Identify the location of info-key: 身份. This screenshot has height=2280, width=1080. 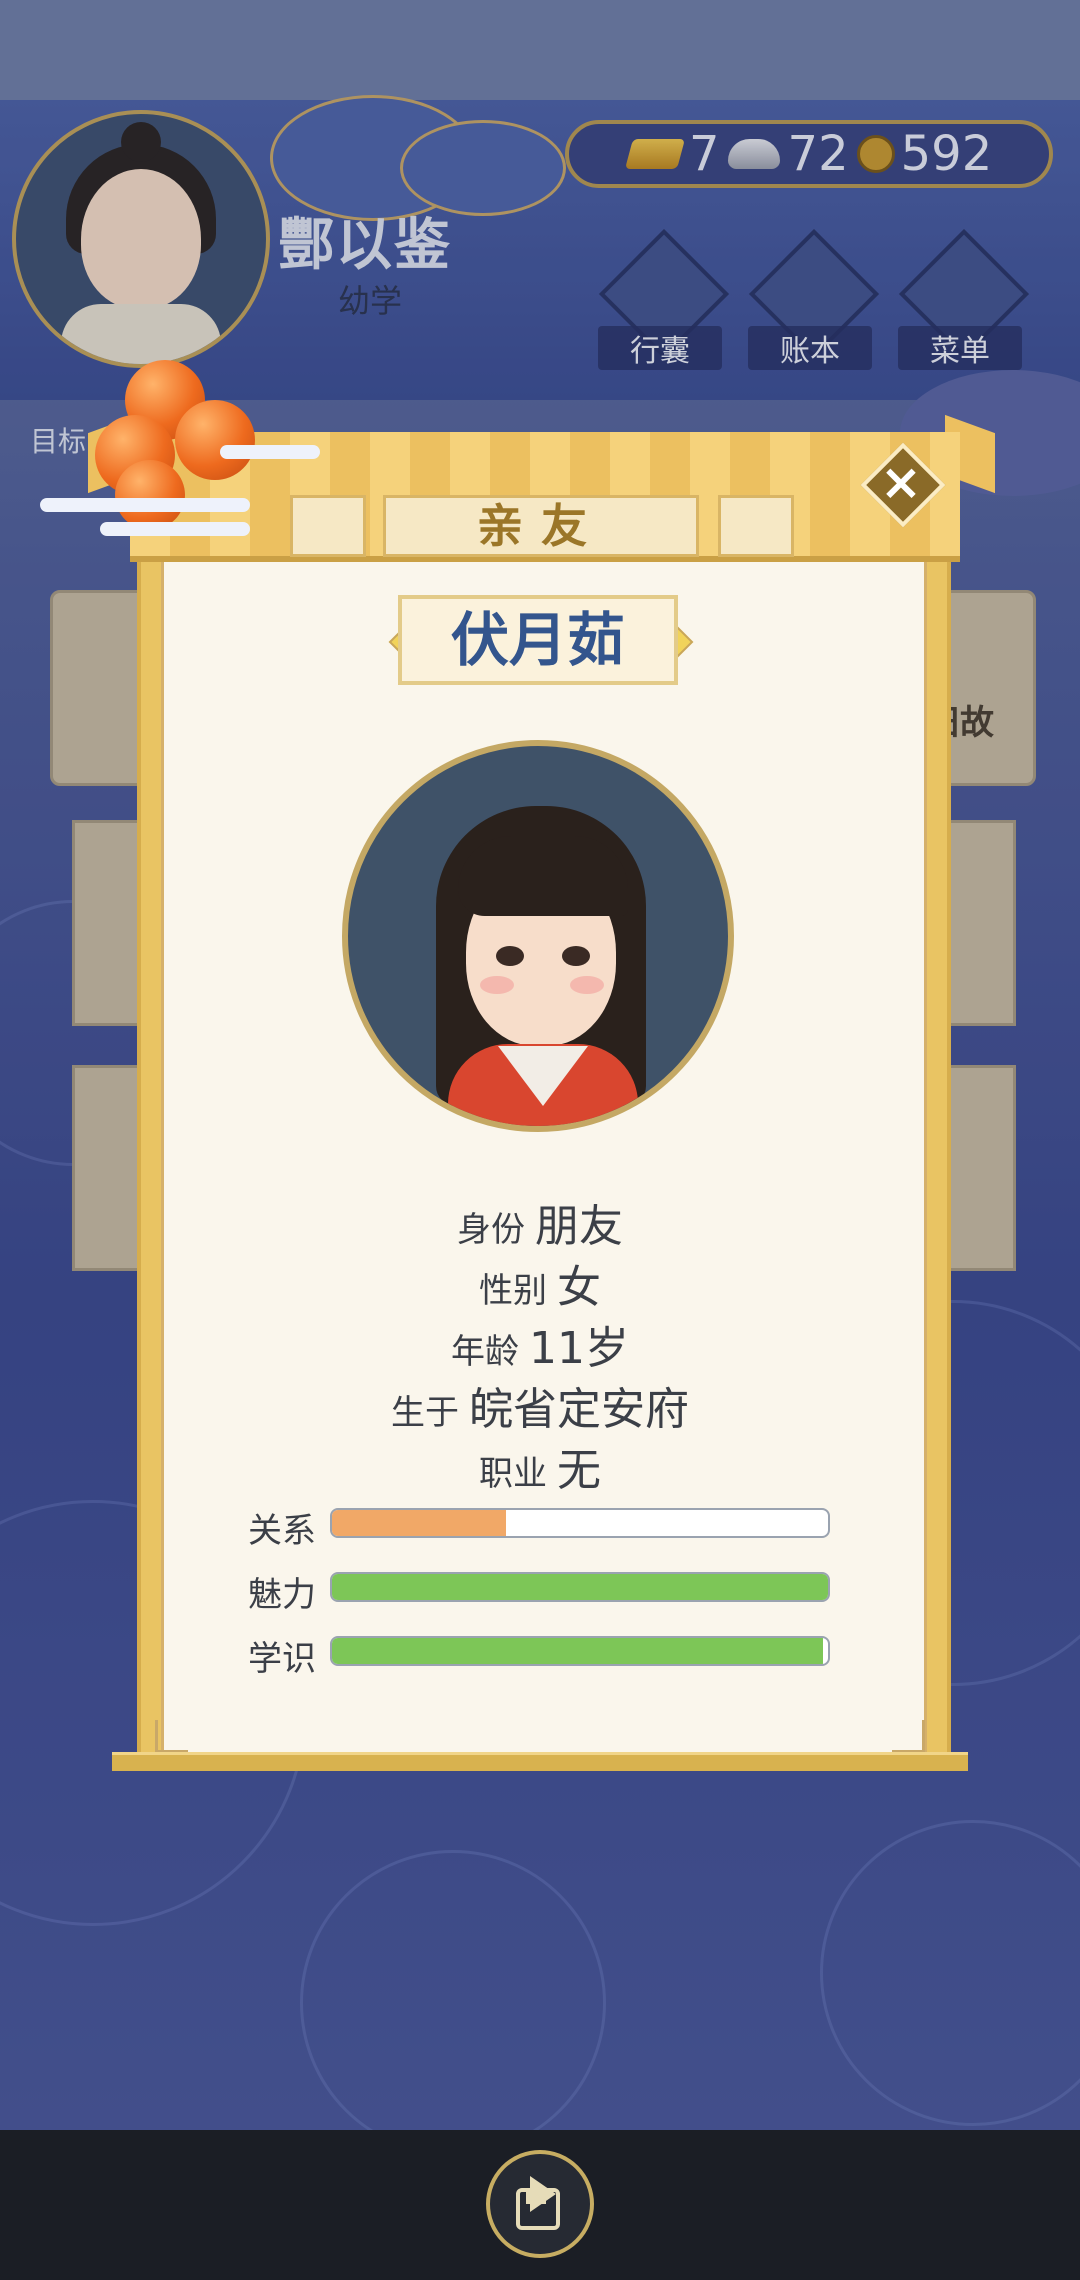
(491, 1230).